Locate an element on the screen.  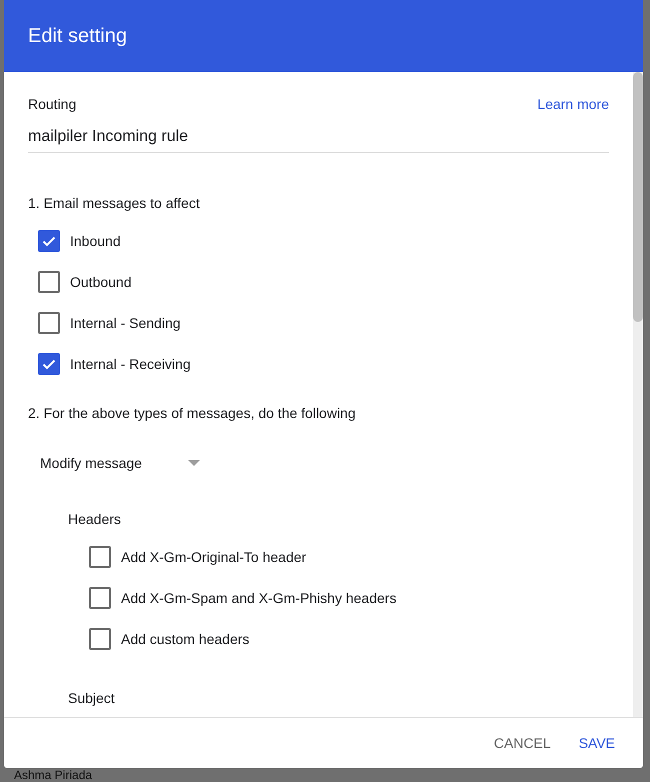
checkbox-label: Outbound is located at coordinates (101, 282).